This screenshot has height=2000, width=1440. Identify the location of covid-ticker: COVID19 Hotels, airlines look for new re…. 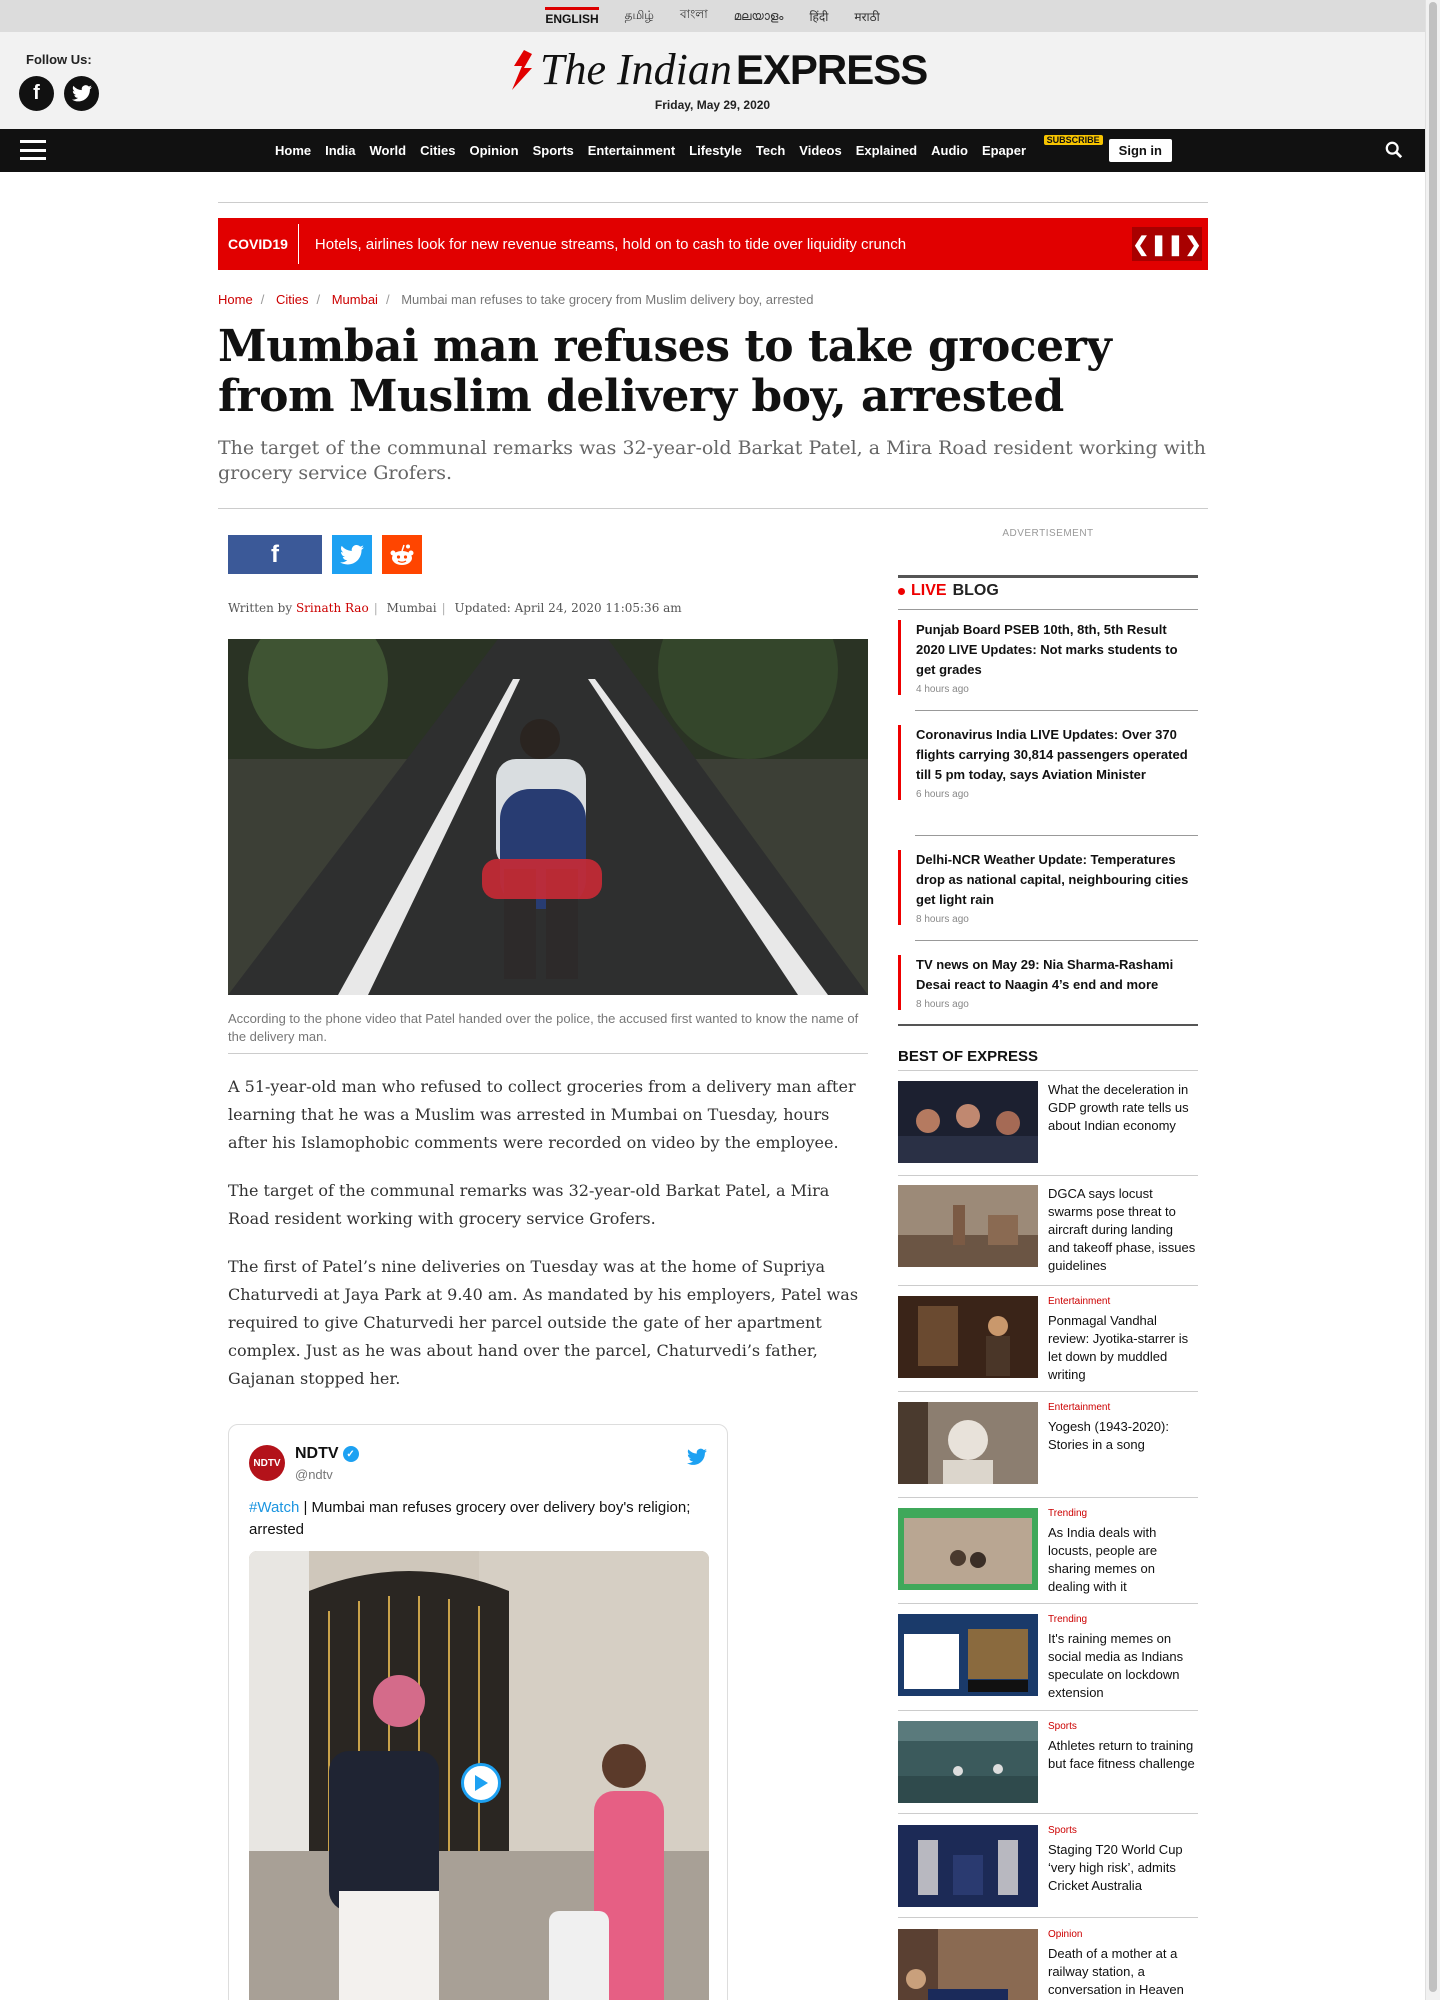
(713, 244).